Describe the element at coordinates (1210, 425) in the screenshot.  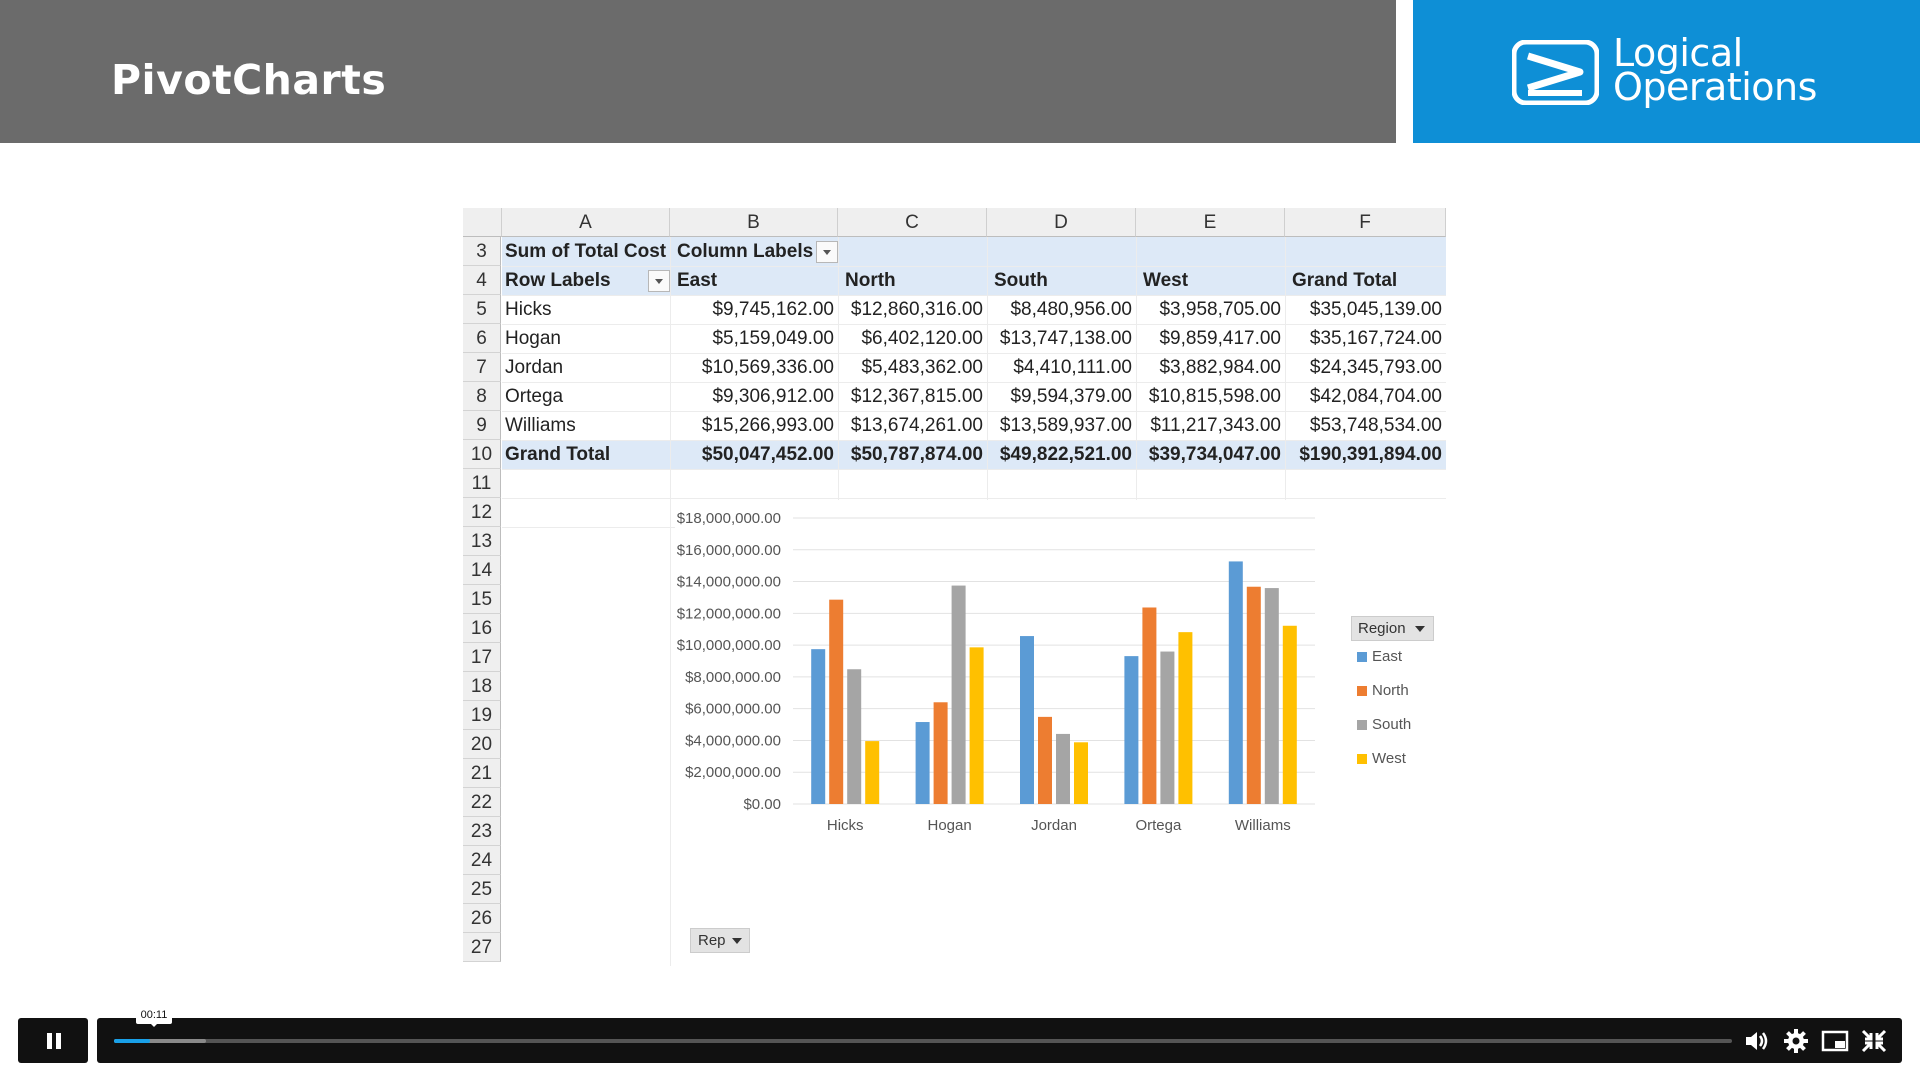
I see `value-cell-west: $11,217,343.00` at that location.